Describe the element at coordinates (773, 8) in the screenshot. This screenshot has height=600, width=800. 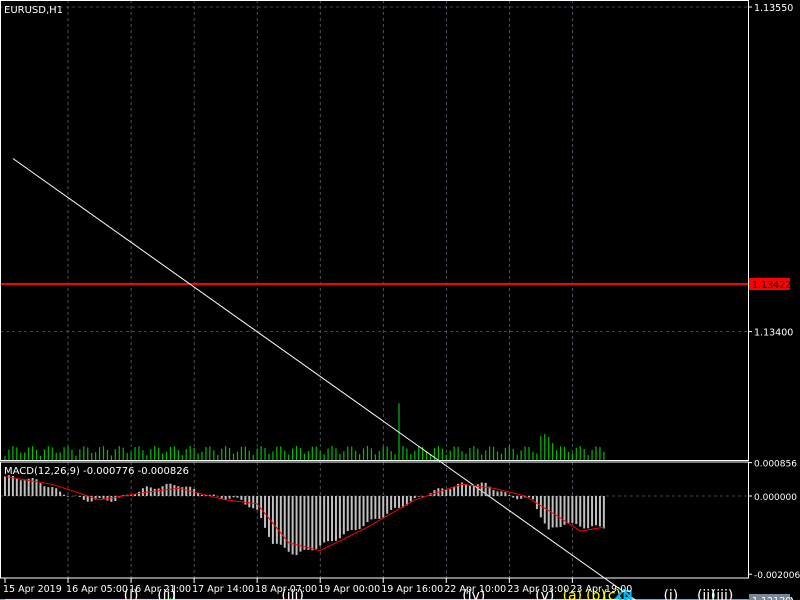
I see `y-tick-label: 1.13550` at that location.